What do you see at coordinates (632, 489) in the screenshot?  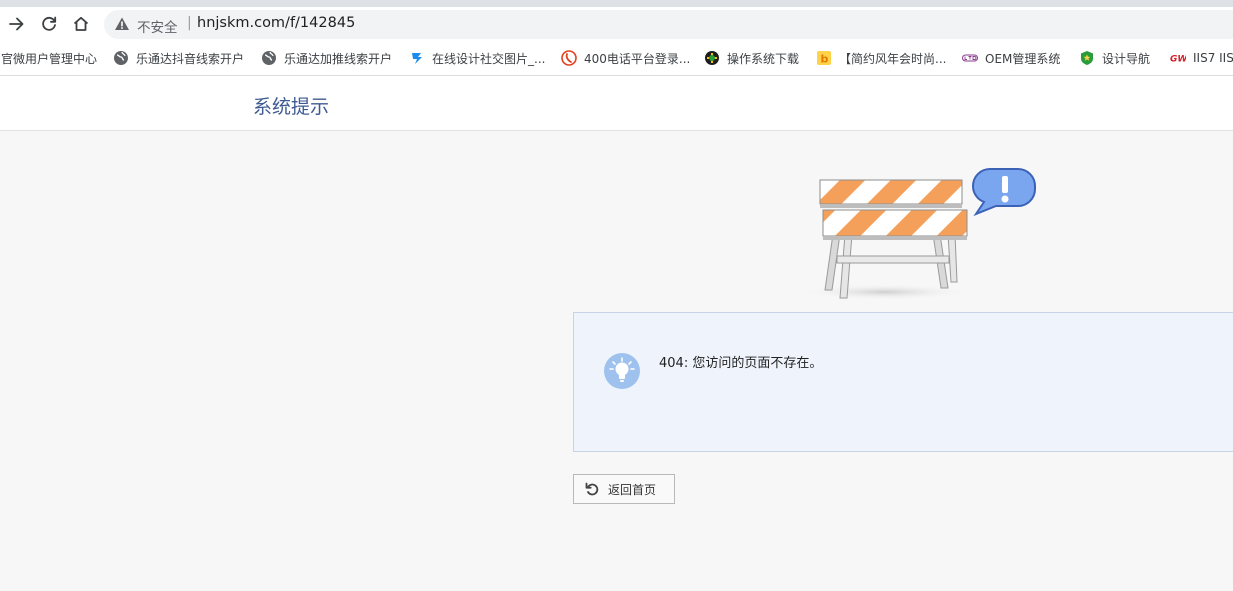 I see `back-home-label: 返回首页` at bounding box center [632, 489].